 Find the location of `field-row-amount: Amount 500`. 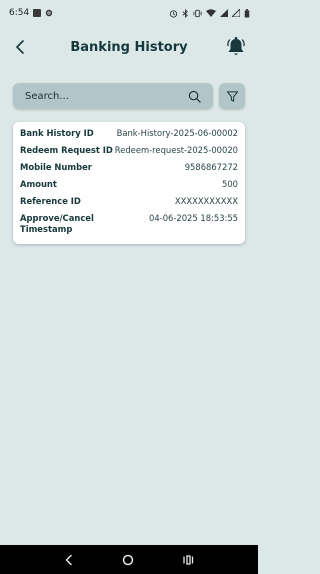

field-row-amount: Amount 500 is located at coordinates (129, 187).